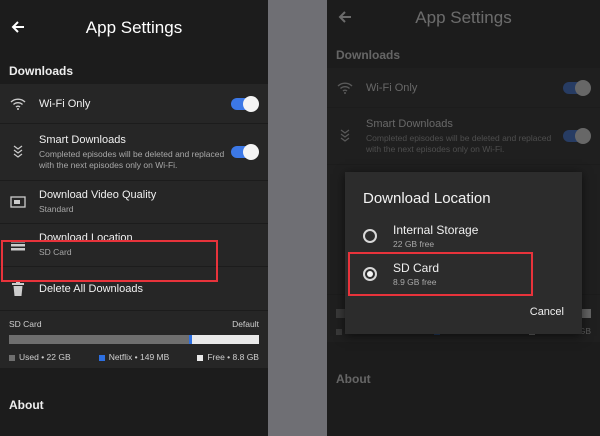 This screenshot has height=436, width=600. I want to click on setting-label: Delete All Downloads, so click(91, 288).